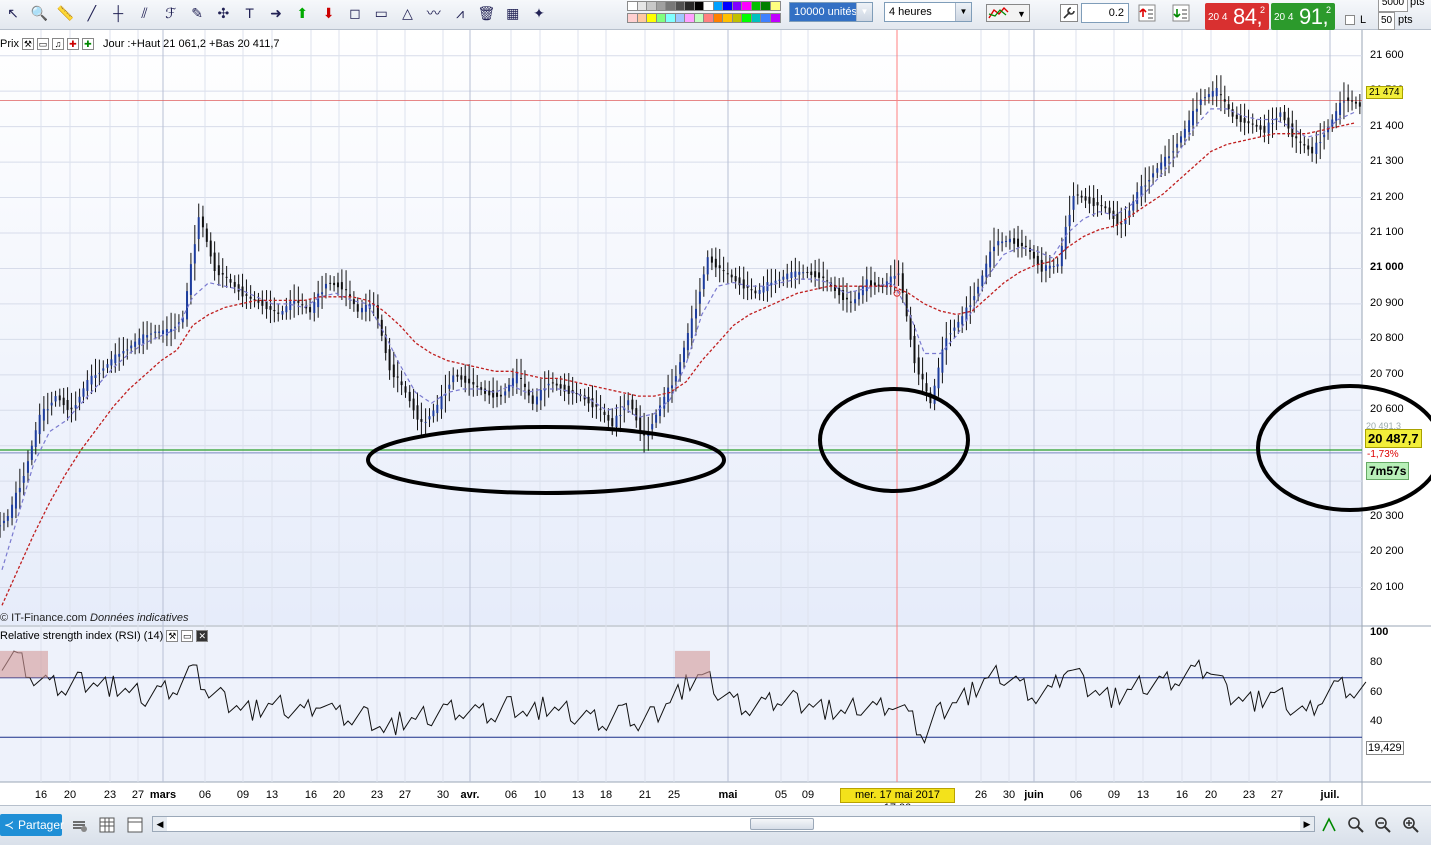 This screenshot has width=1431, height=845. Describe the element at coordinates (1383, 454) in the screenshot. I see `price-change: -1,73%` at that location.